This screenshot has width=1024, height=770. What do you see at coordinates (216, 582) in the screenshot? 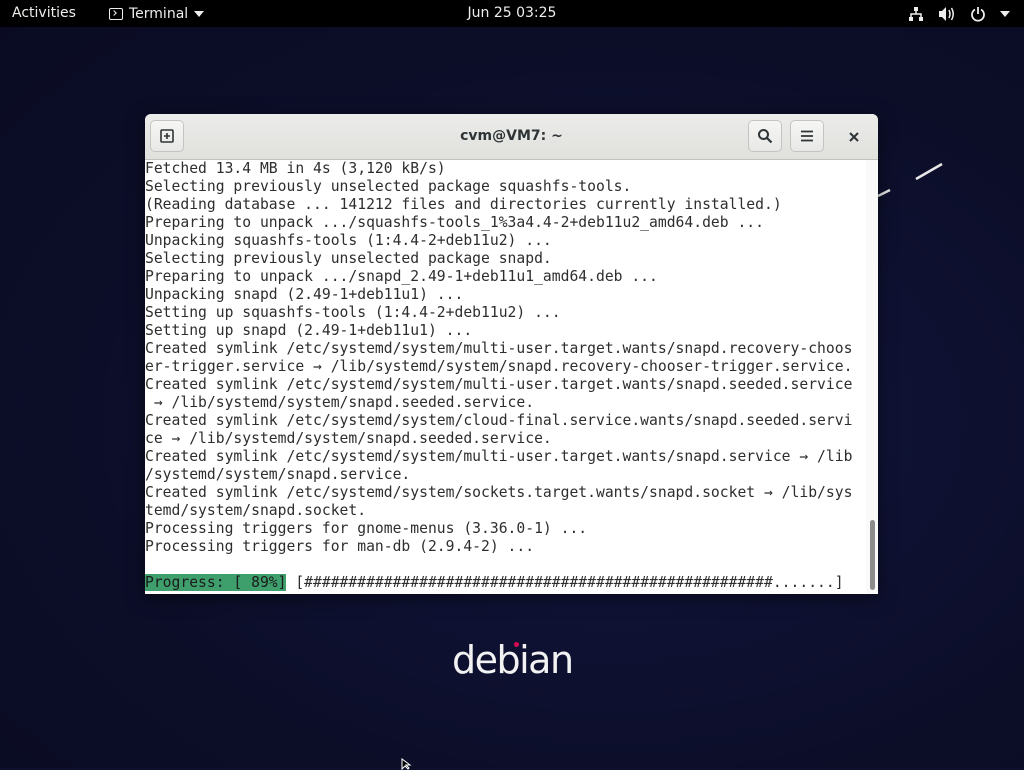
I see `progress-label: Progress: [ 89%]` at bounding box center [216, 582].